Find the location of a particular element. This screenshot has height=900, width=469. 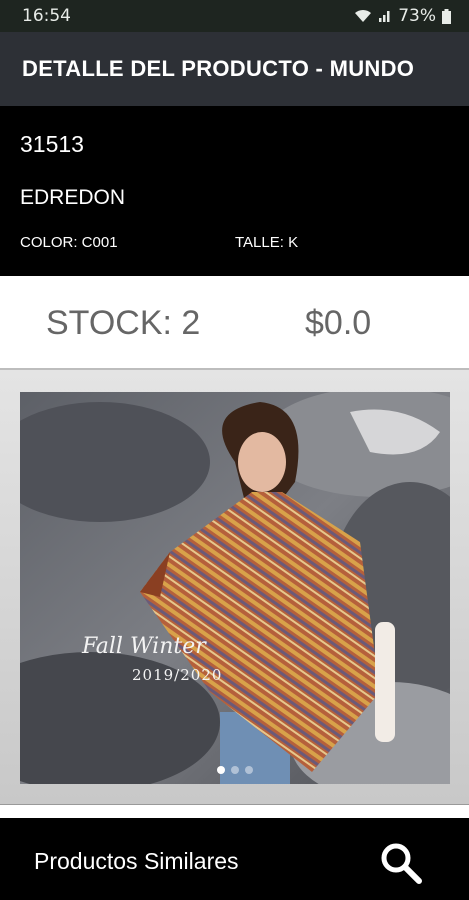

caption-season: Fall Winter is located at coordinates (144, 646).